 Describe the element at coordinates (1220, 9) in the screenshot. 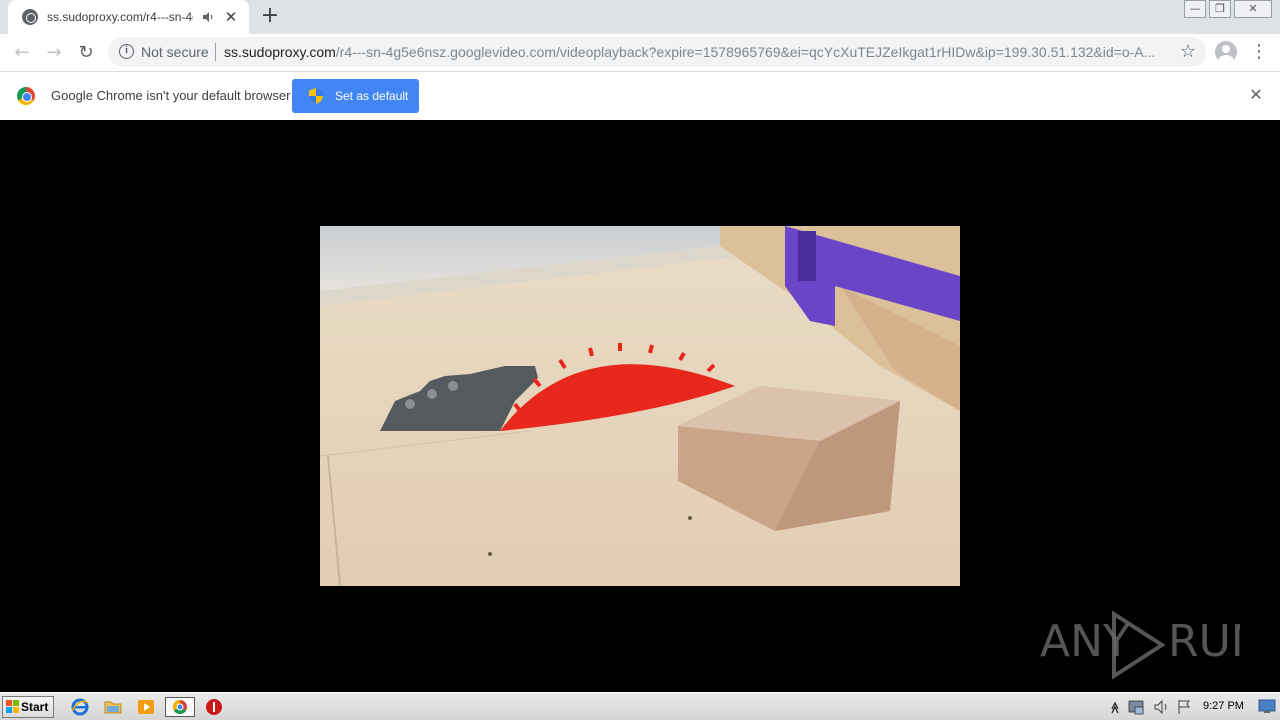

I see `restore-button: ❐` at that location.